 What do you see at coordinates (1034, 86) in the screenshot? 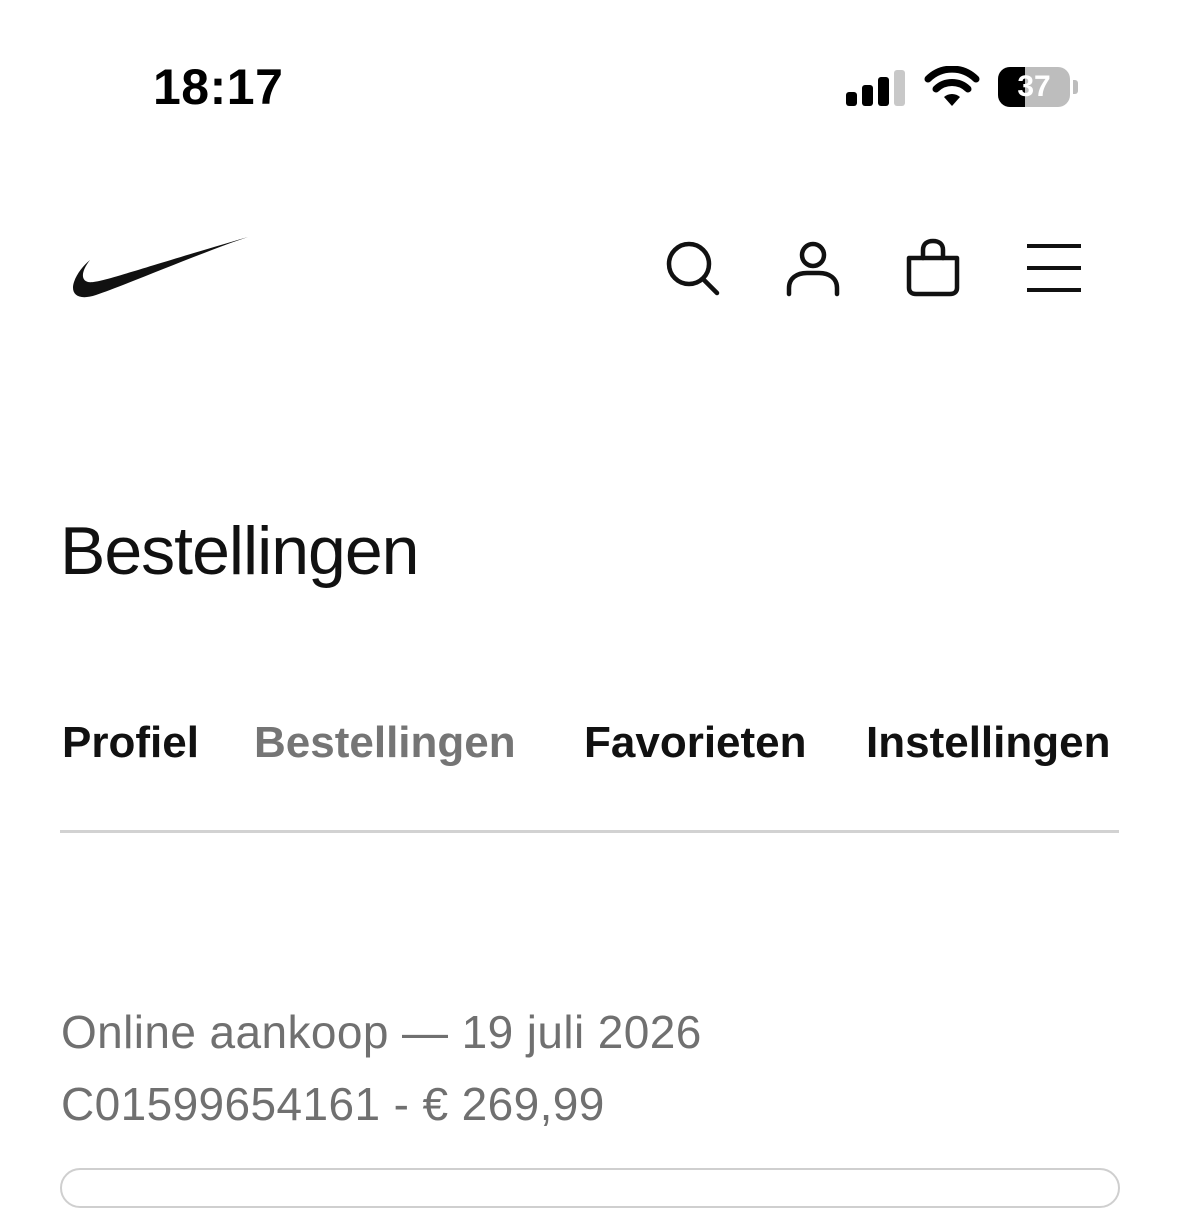
I see `battery-percent: 37` at bounding box center [1034, 86].